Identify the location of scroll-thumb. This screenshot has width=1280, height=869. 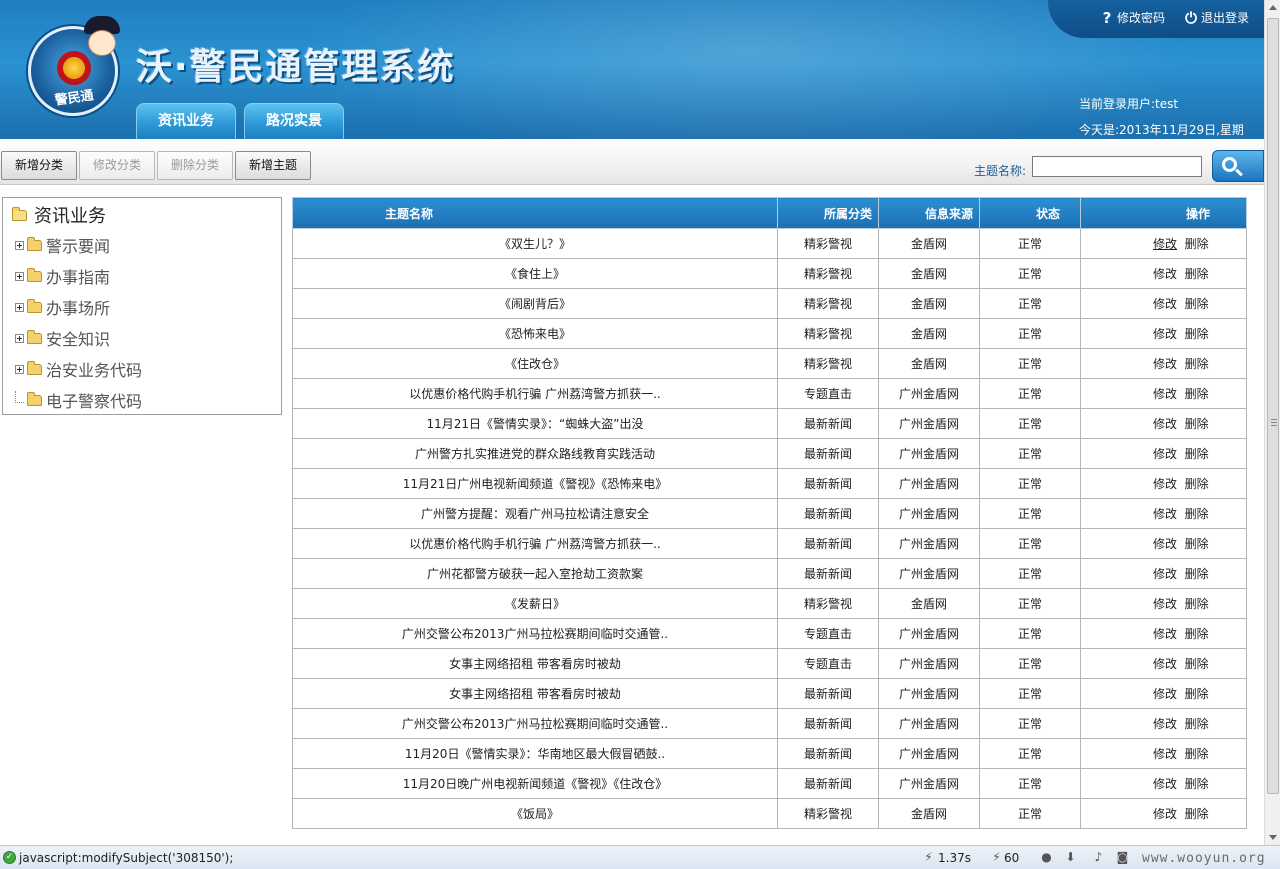
(1273, 406).